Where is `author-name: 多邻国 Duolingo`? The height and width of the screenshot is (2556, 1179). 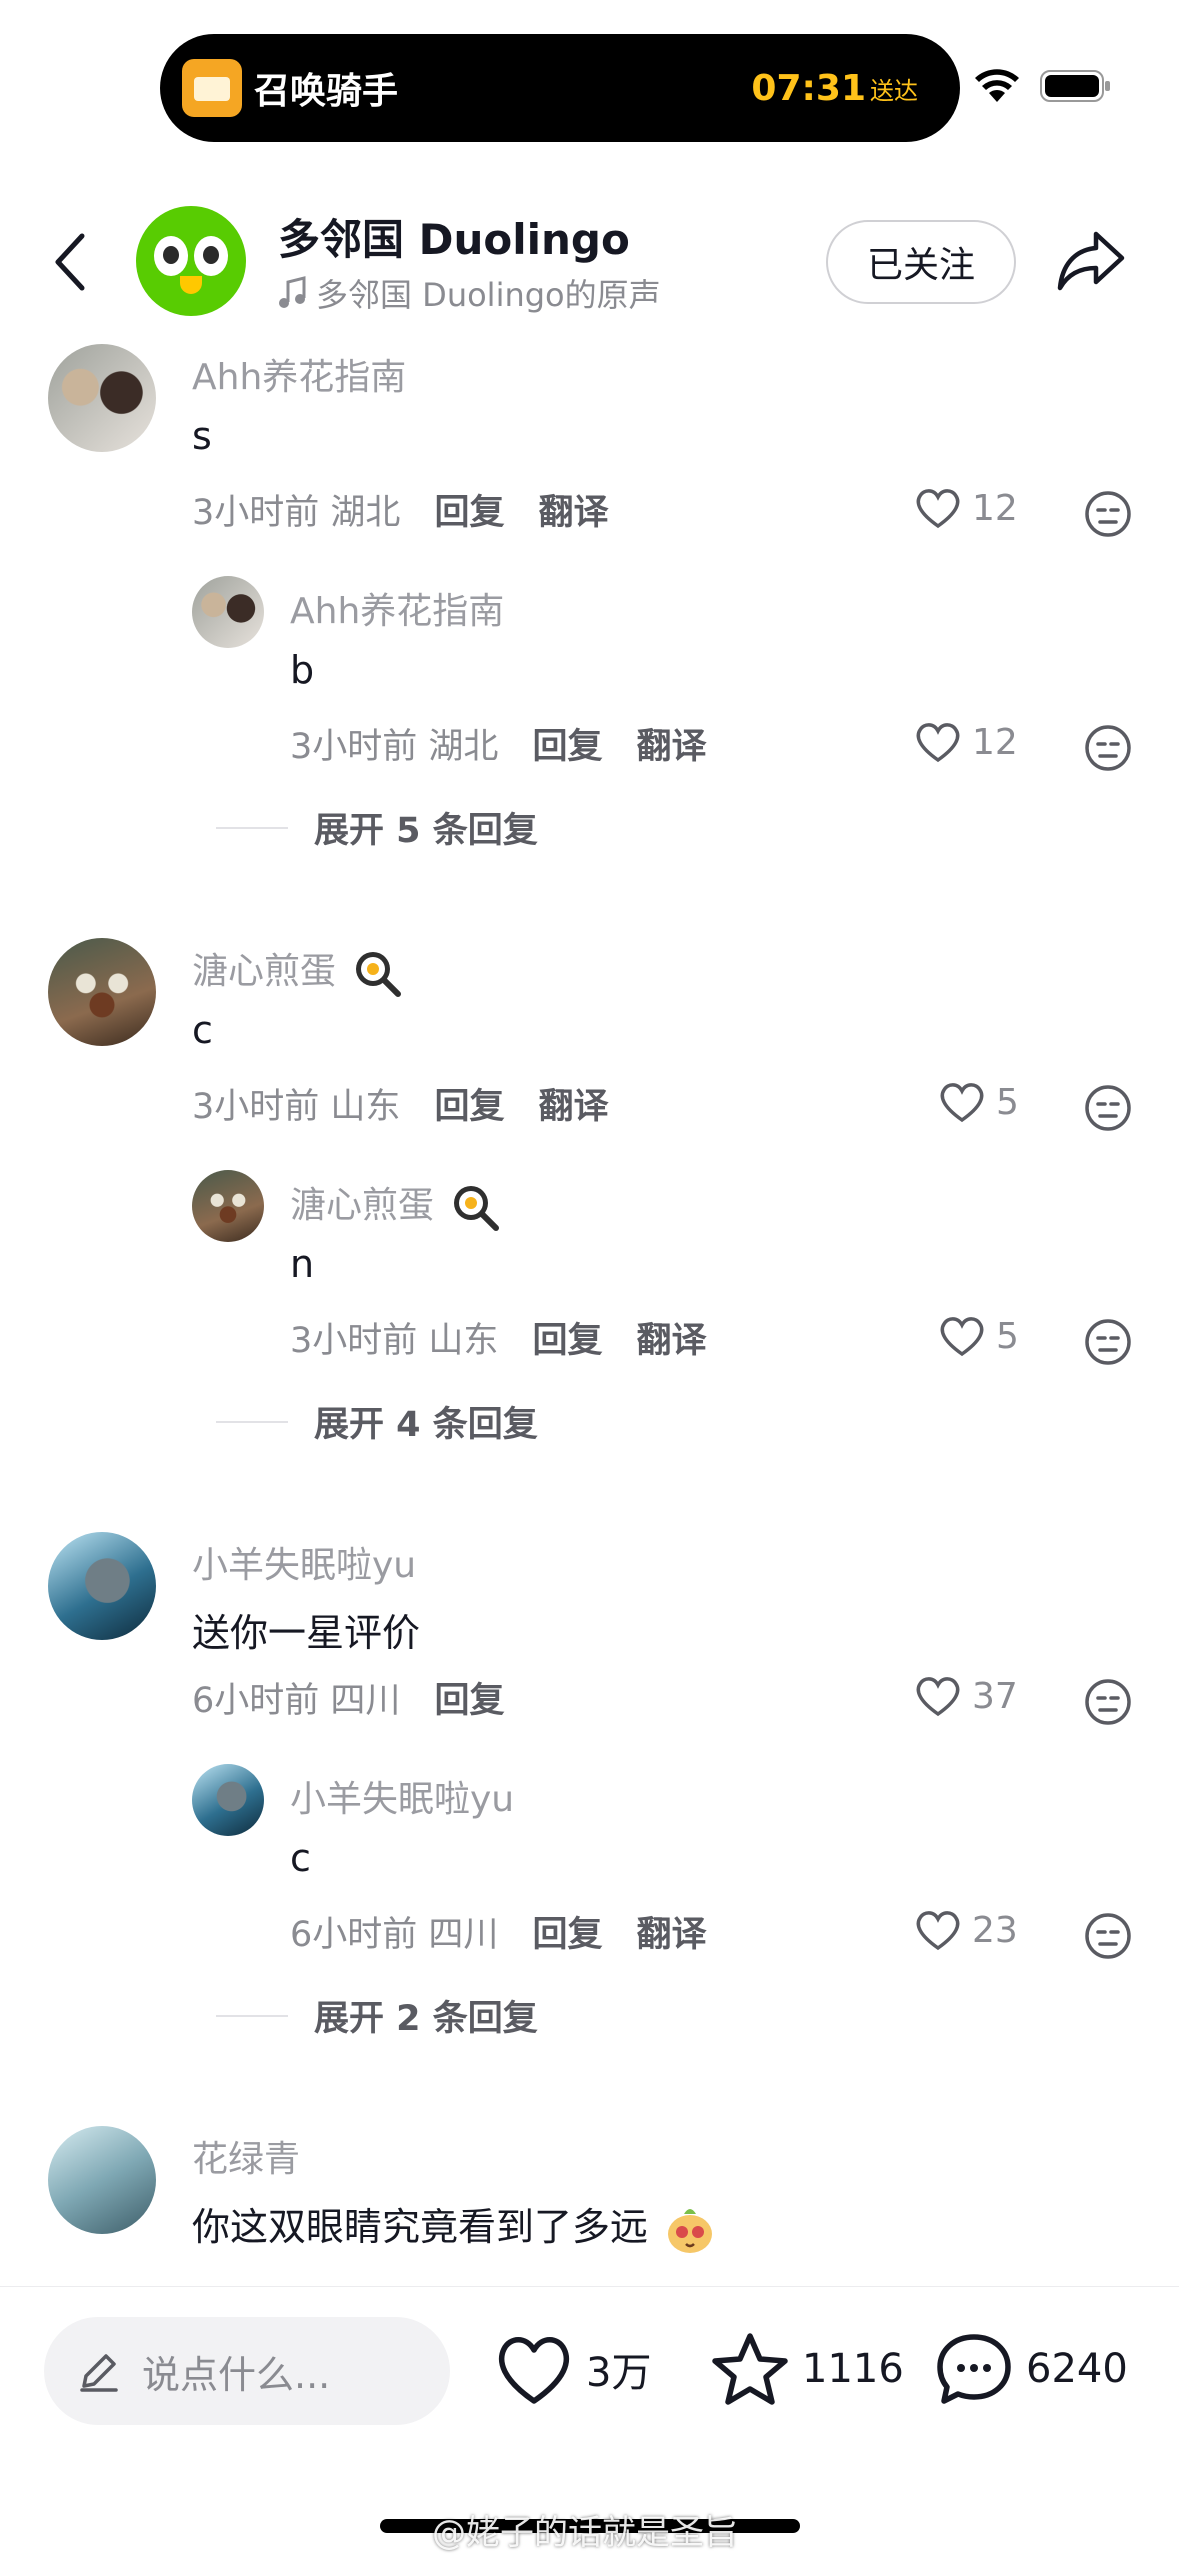 author-name: 多邻国 Duolingo is located at coordinates (454, 236).